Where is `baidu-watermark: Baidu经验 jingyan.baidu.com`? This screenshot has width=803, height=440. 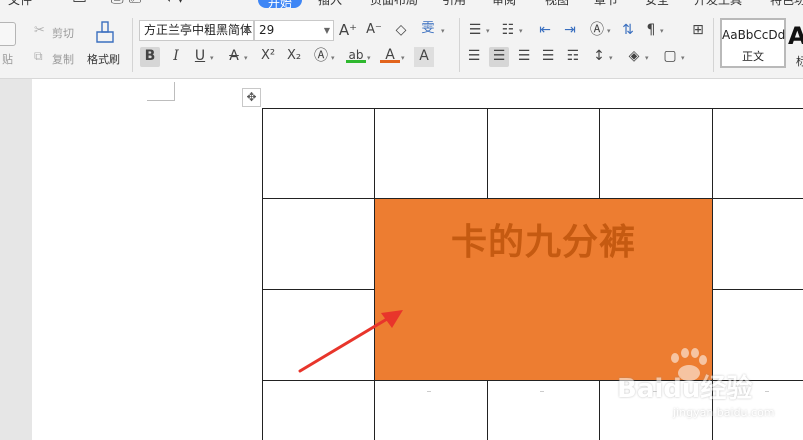
baidu-watermark: Baidu经验 jingyan.baidu.com is located at coordinates (710, 394).